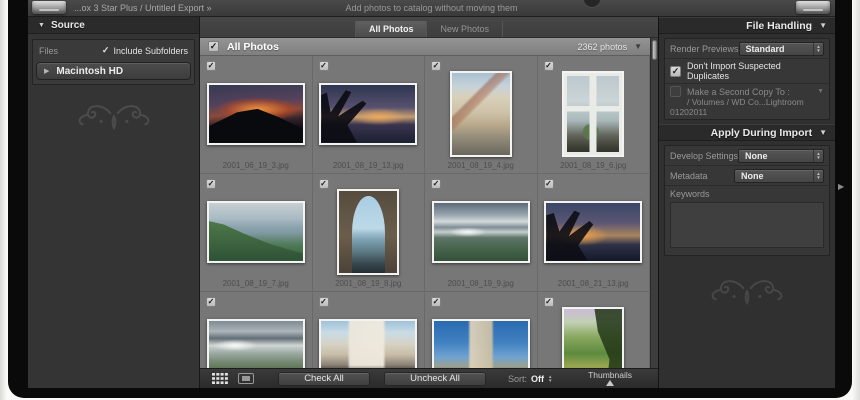 The height and width of the screenshot is (400, 860). I want to click on thumbnails-slider: Thumbnails, so click(610, 378).